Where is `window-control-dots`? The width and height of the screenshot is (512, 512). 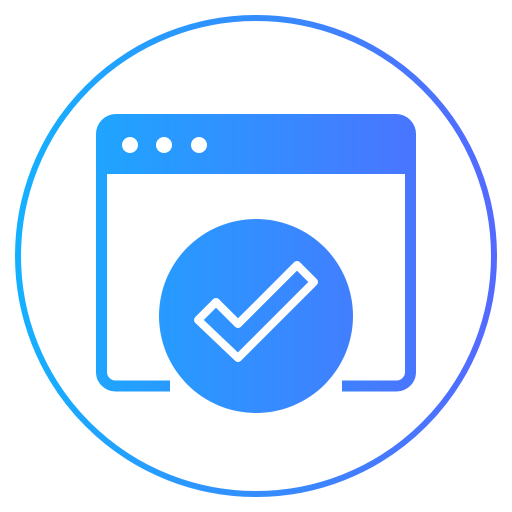
window-control-dots is located at coordinates (164, 145).